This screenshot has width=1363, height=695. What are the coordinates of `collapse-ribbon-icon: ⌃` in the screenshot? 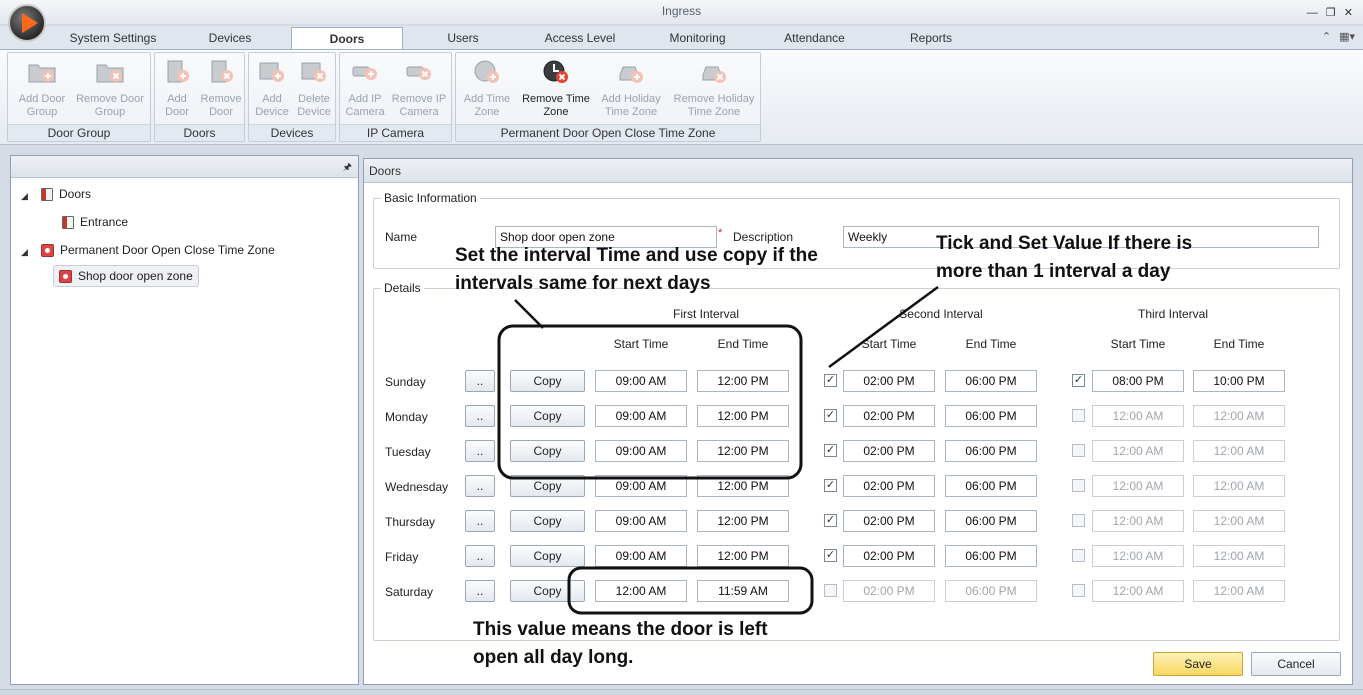 It's located at (1326, 36).